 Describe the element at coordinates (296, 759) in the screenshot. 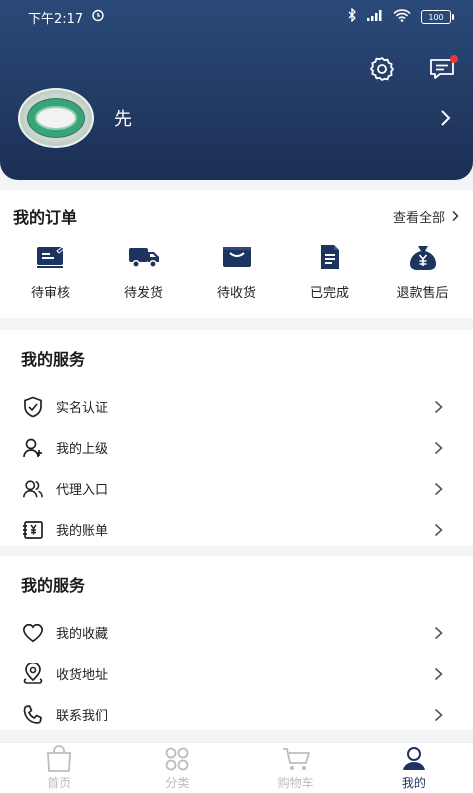

I see `cart-icon` at that location.